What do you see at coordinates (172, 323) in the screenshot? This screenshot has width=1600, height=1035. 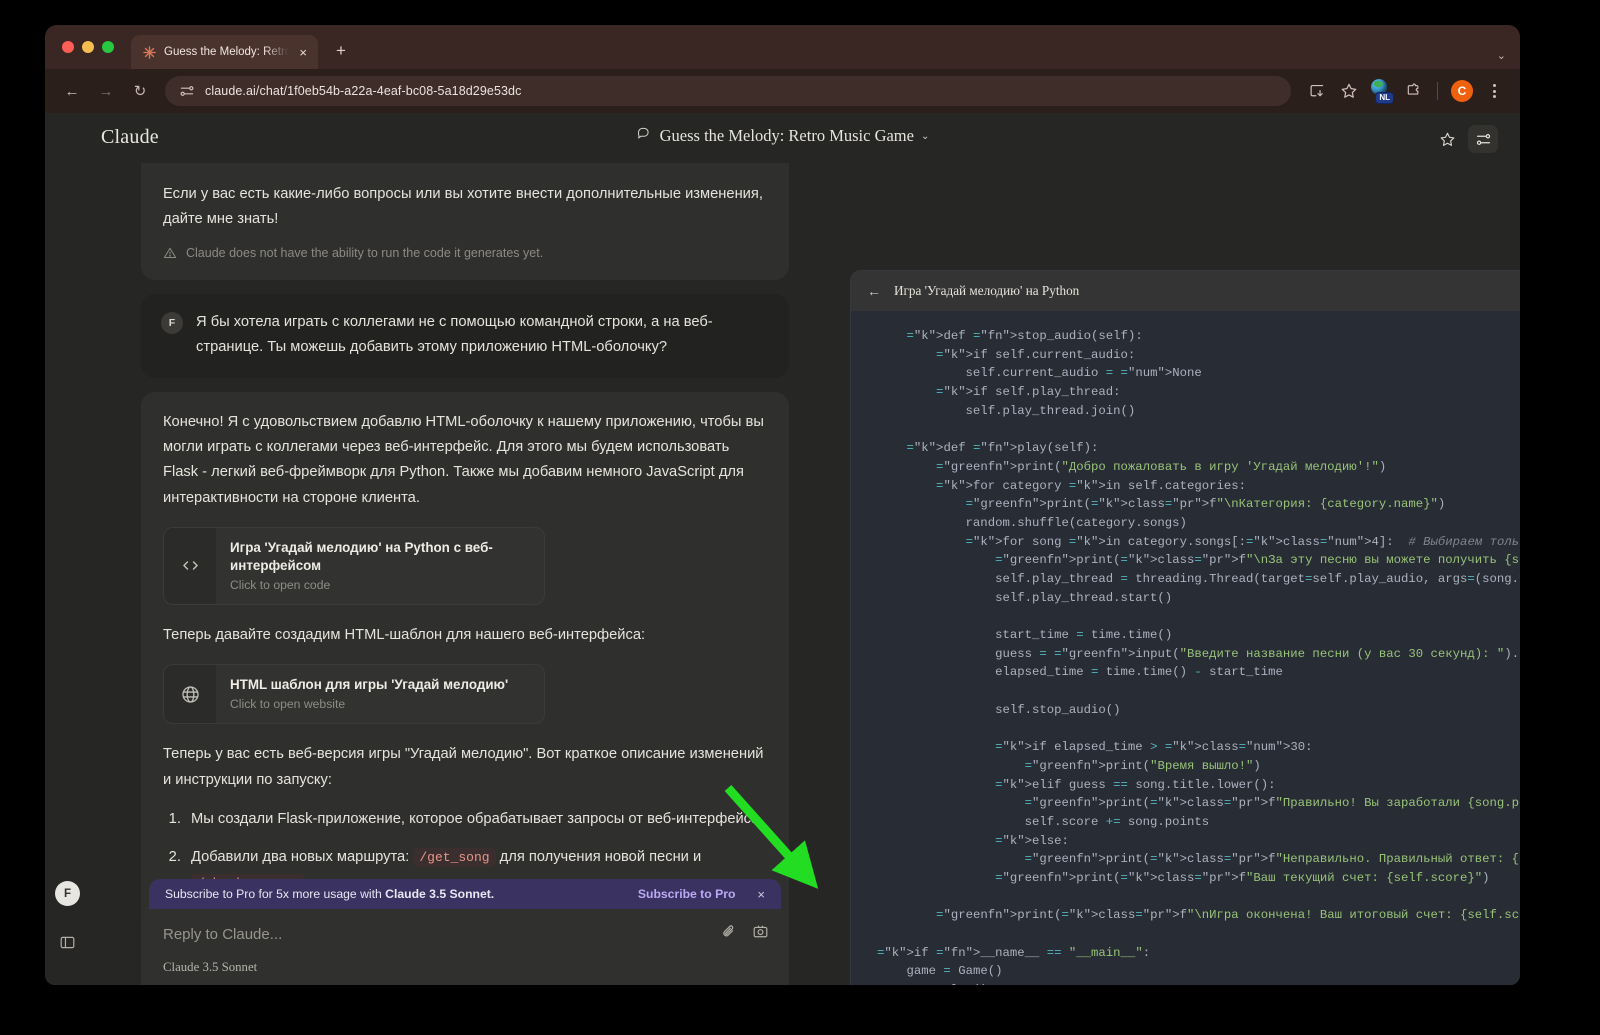 I see `avatar: F` at bounding box center [172, 323].